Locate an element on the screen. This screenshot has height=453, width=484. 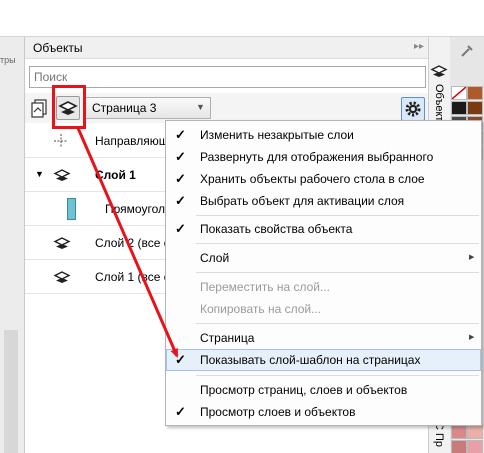
chevron-down-icon: ▼ is located at coordinates (200, 107).